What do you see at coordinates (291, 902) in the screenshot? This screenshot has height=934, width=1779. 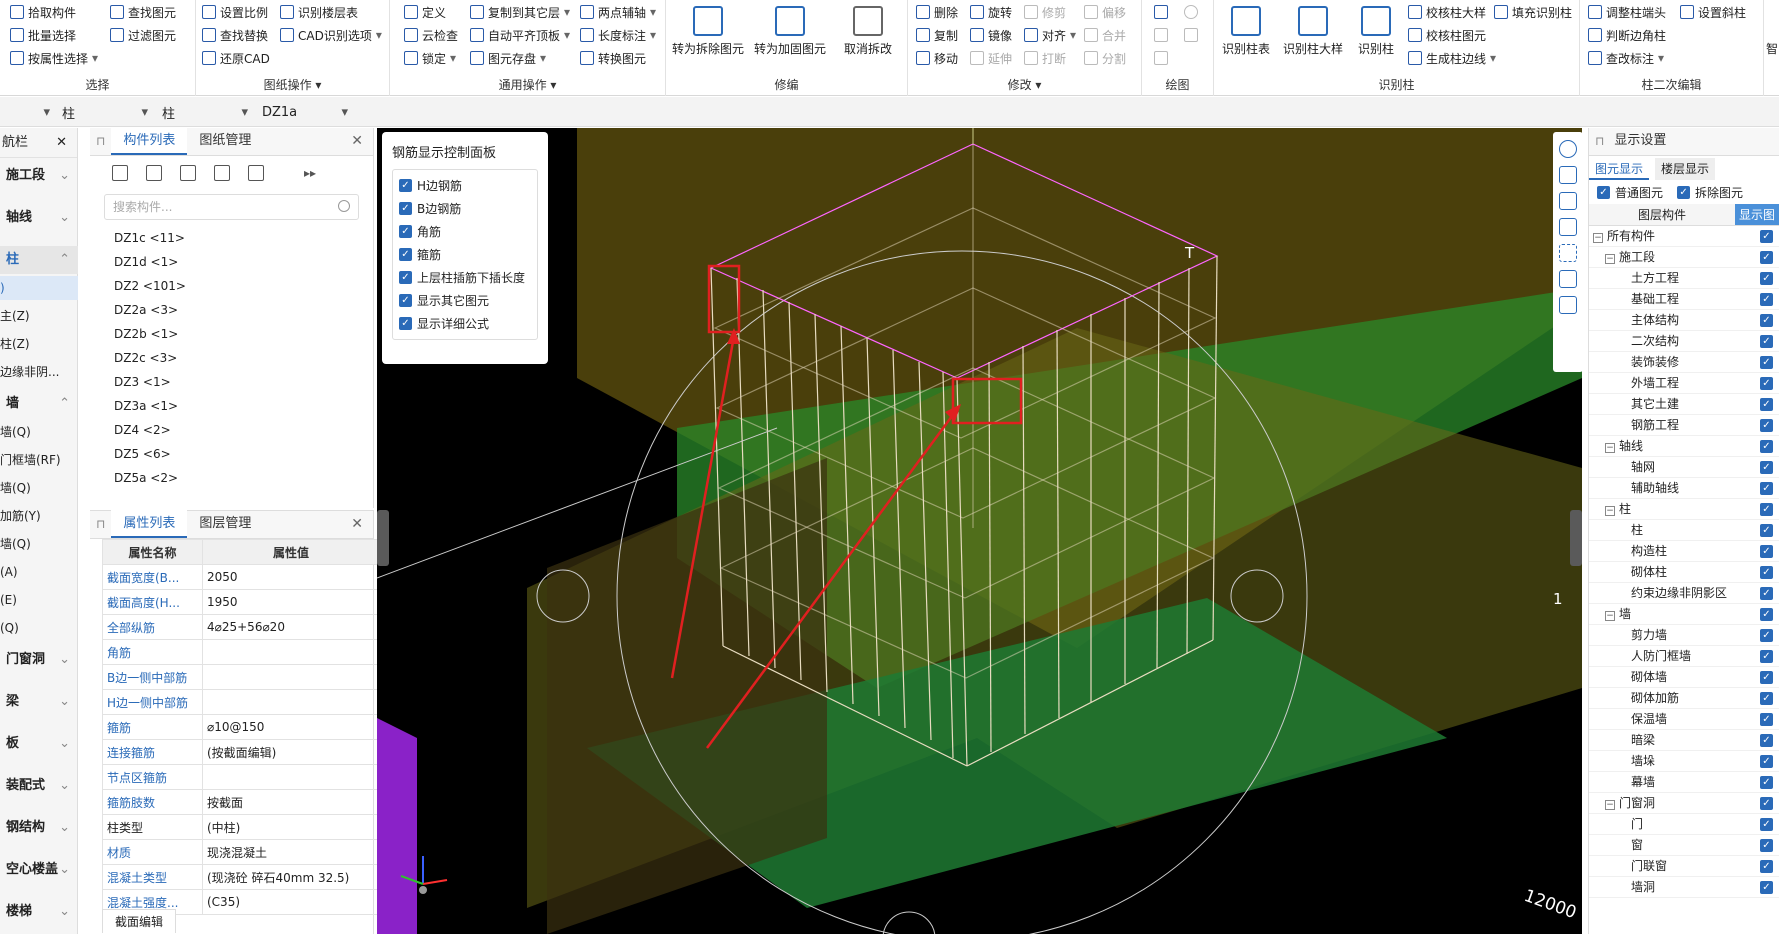 I see `property-value: (C35)` at bounding box center [291, 902].